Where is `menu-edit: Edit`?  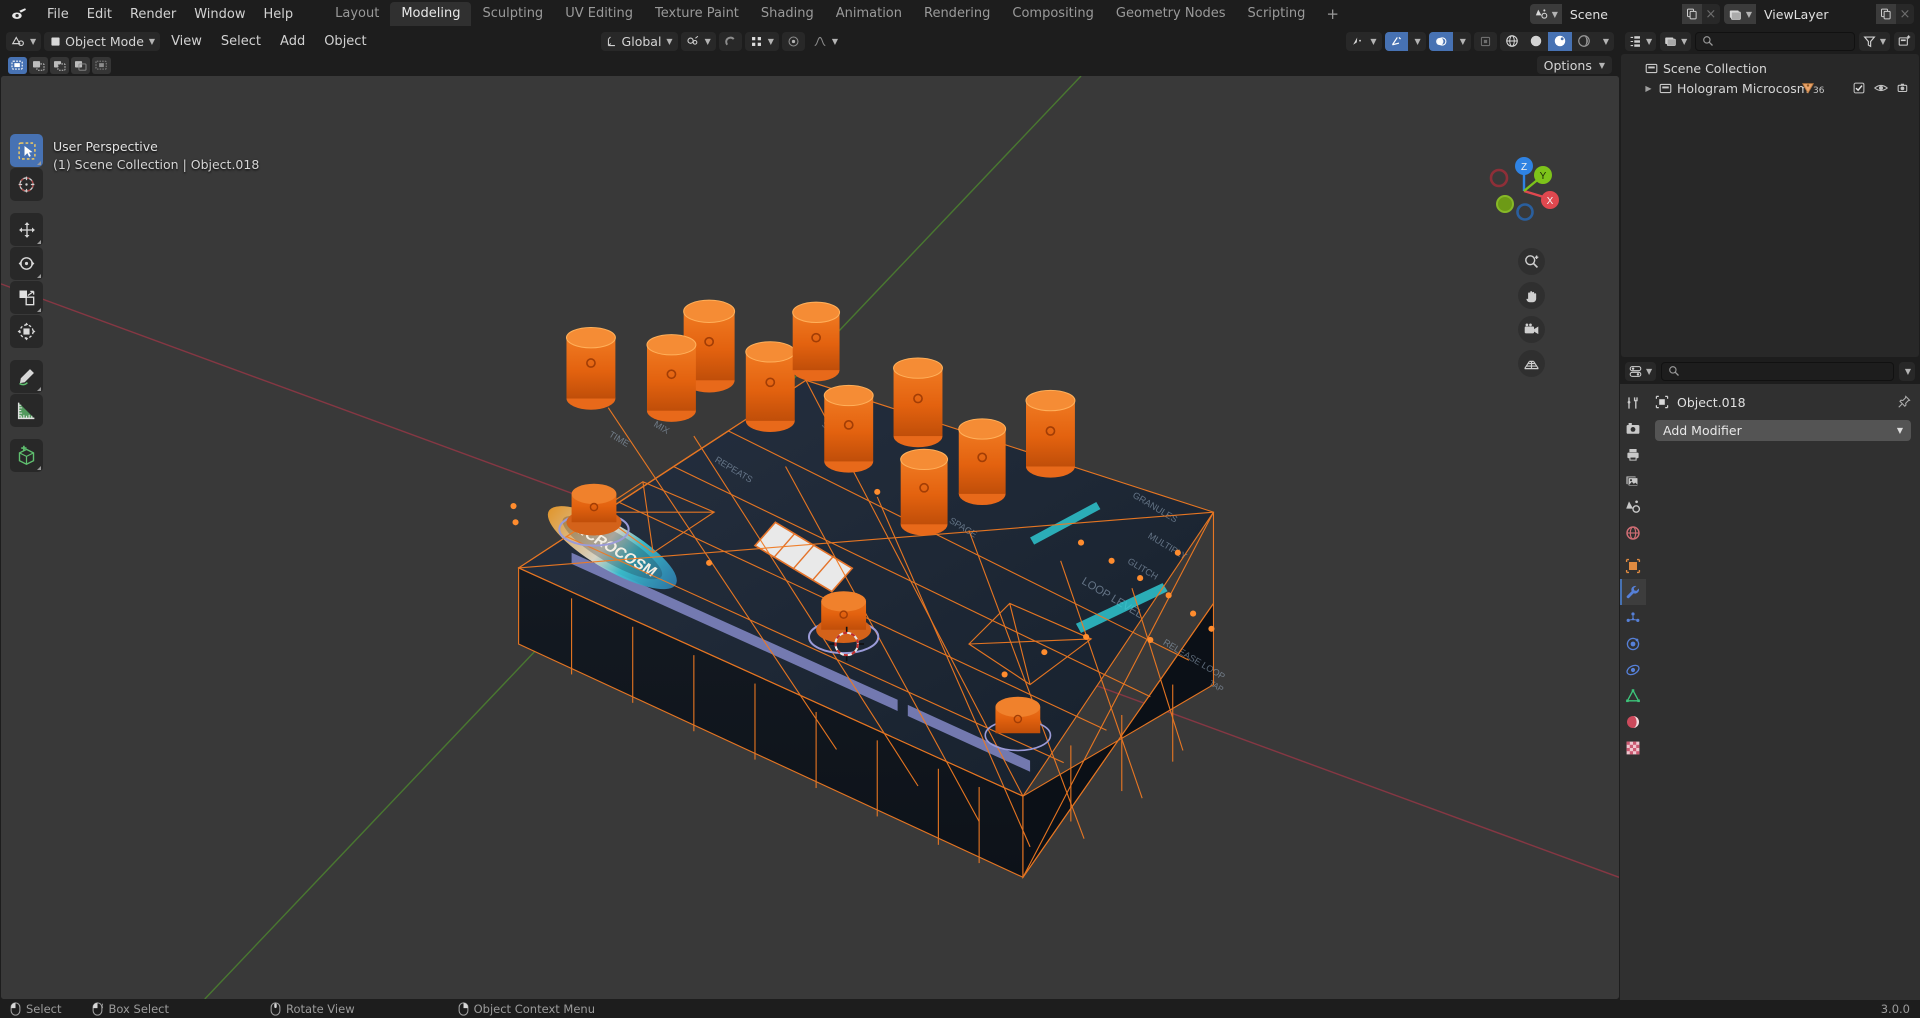
menu-edit: Edit is located at coordinates (99, 14).